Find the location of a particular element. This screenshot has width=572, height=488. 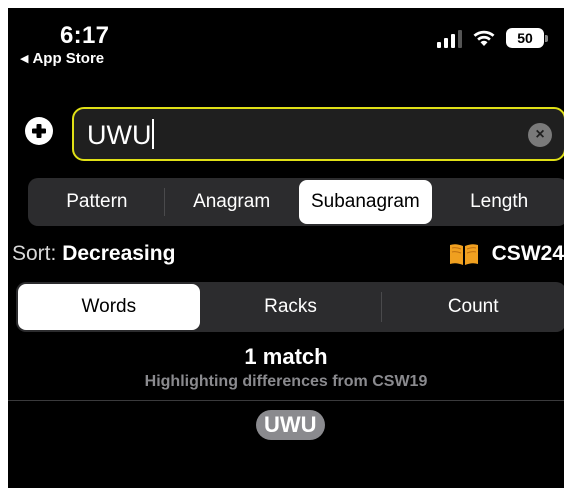

back-triangle-icon: ◀ is located at coordinates (24, 59).